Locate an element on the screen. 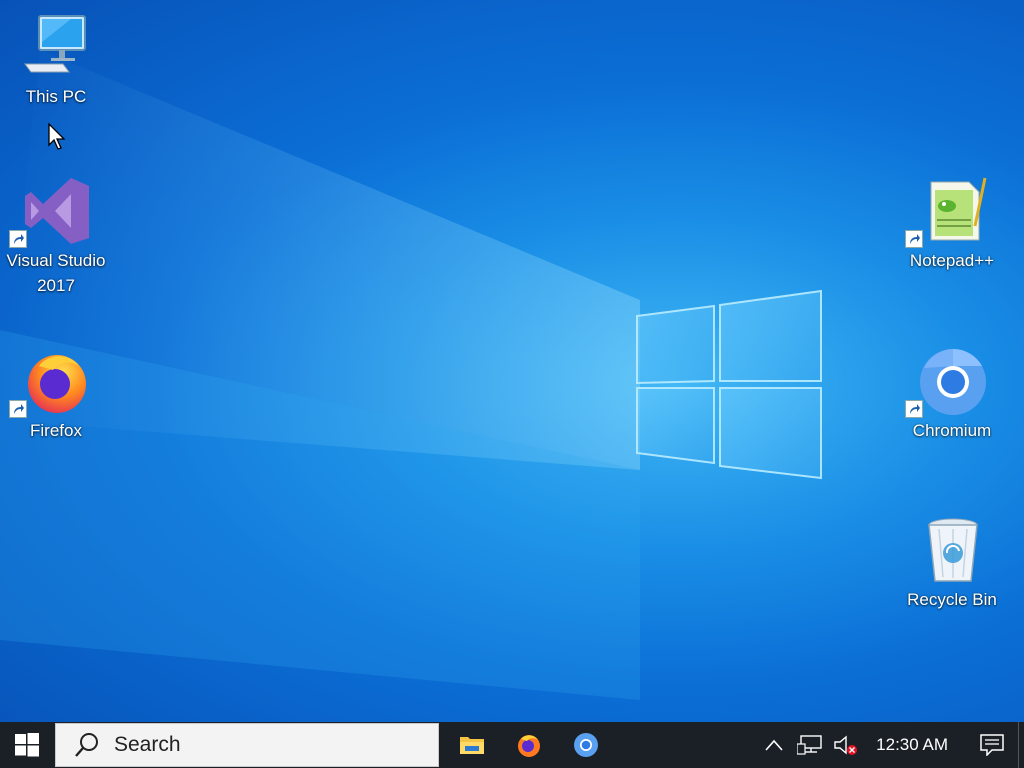  taskbar-file-explorer is located at coordinates (471, 745).